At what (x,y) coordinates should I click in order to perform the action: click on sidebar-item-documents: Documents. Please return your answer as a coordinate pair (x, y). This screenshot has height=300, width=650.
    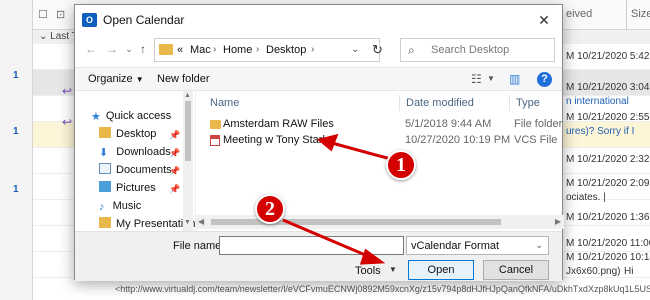
    Looking at the image, I should click on (135, 170).